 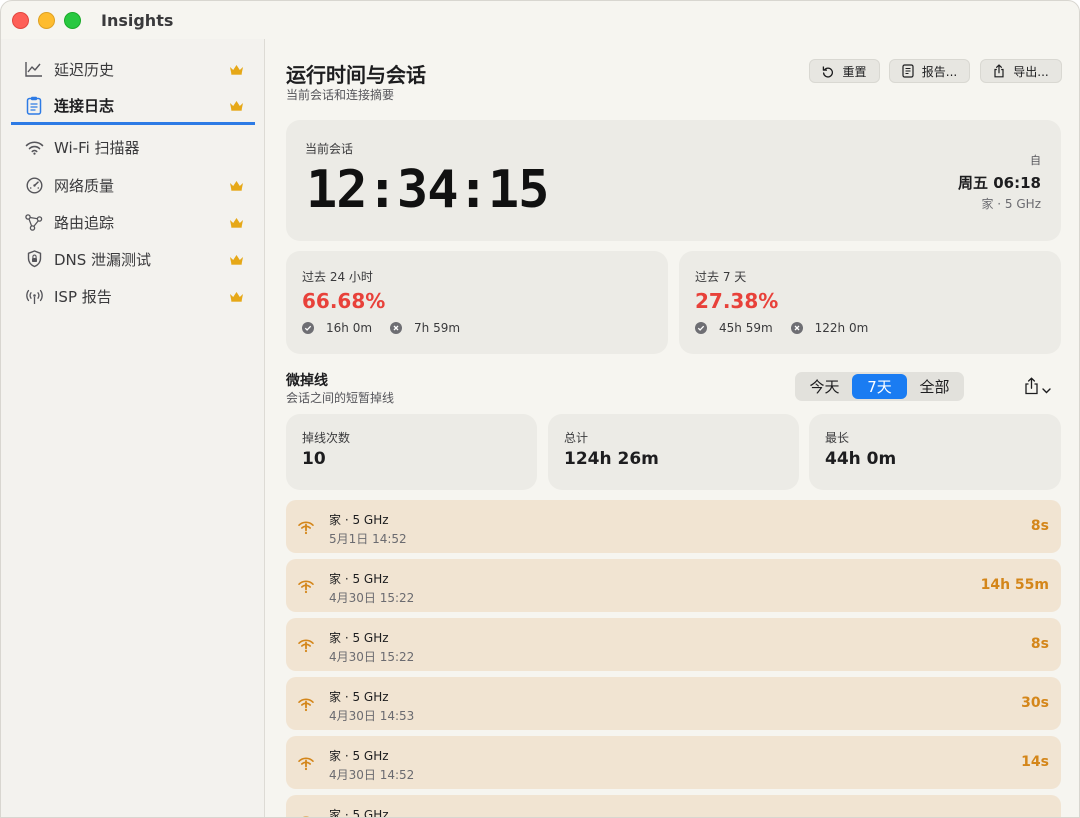 I want to click on drop-total-label: 总计, so click(x=576, y=438).